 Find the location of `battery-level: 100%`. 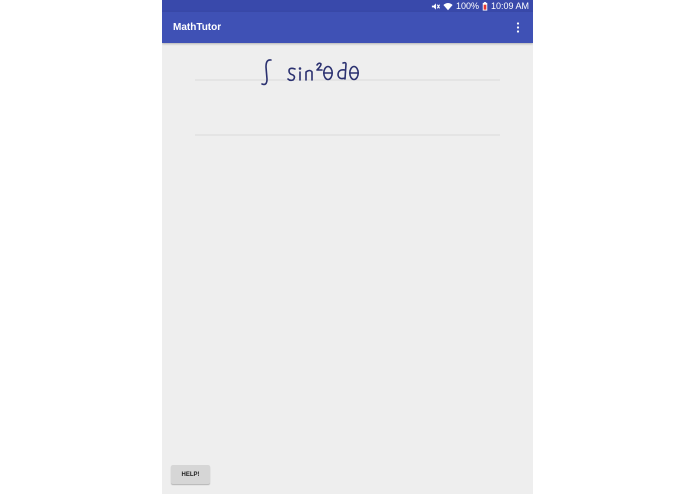

battery-level: 100% is located at coordinates (467, 6).